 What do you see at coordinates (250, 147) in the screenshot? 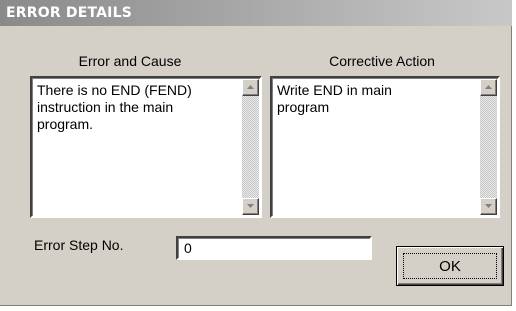
I see `error-cause-scrollbar` at bounding box center [250, 147].